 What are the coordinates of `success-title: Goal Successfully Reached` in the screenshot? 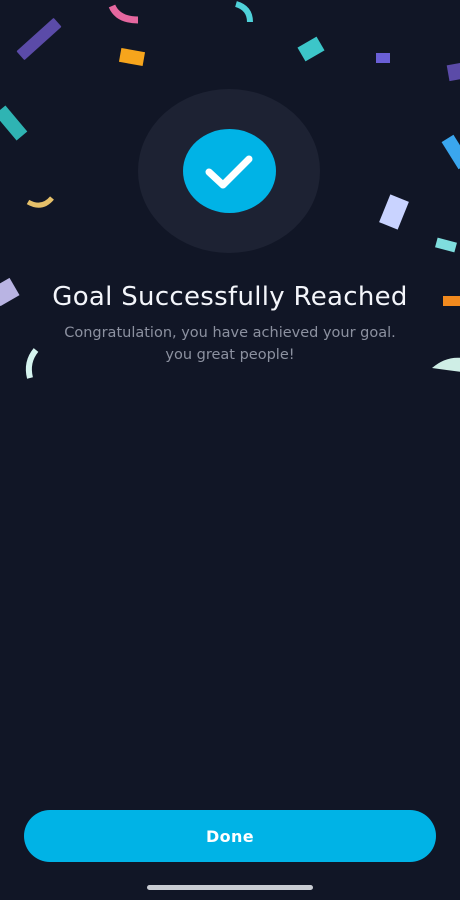 It's located at (230, 297).